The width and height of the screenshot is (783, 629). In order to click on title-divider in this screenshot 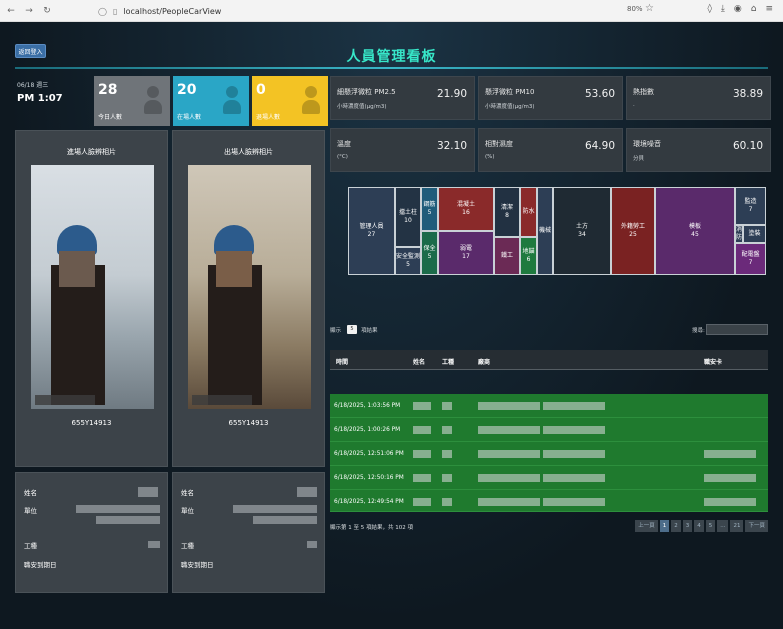, I will do `click(391, 68)`.